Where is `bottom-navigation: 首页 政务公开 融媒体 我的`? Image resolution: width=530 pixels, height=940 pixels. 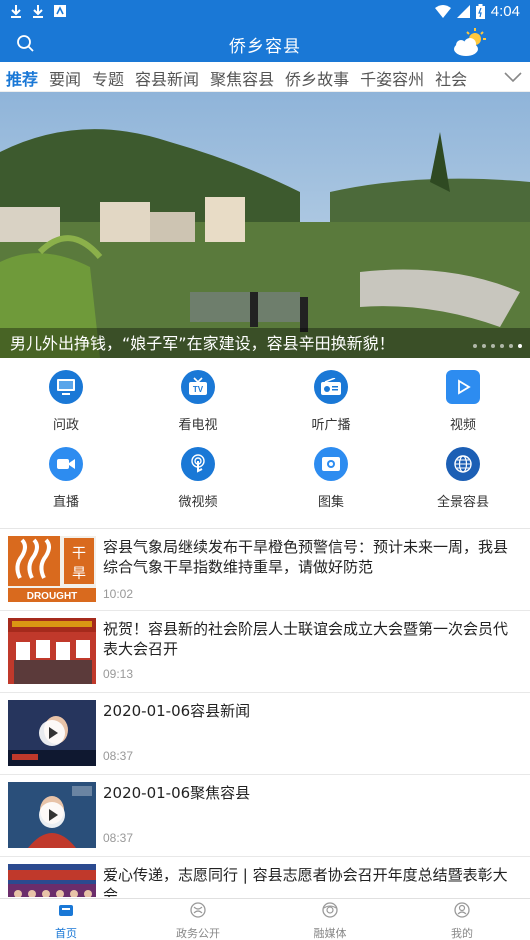 bottom-navigation: 首页 政务公开 融媒体 我的 is located at coordinates (265, 919).